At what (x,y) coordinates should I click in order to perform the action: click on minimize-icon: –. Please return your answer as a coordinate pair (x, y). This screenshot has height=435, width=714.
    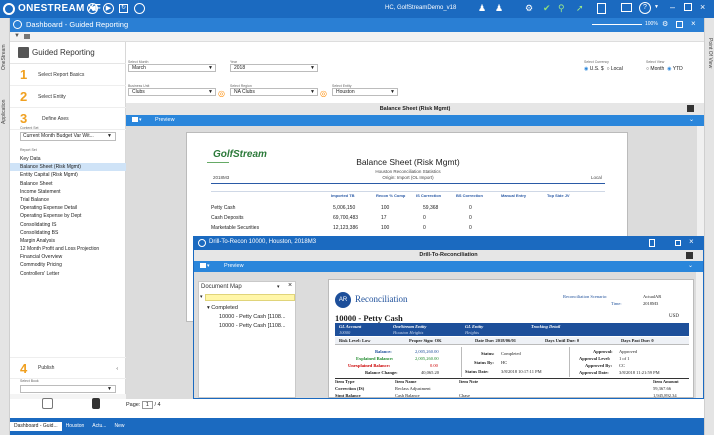
    Looking at the image, I should click on (672, 7).